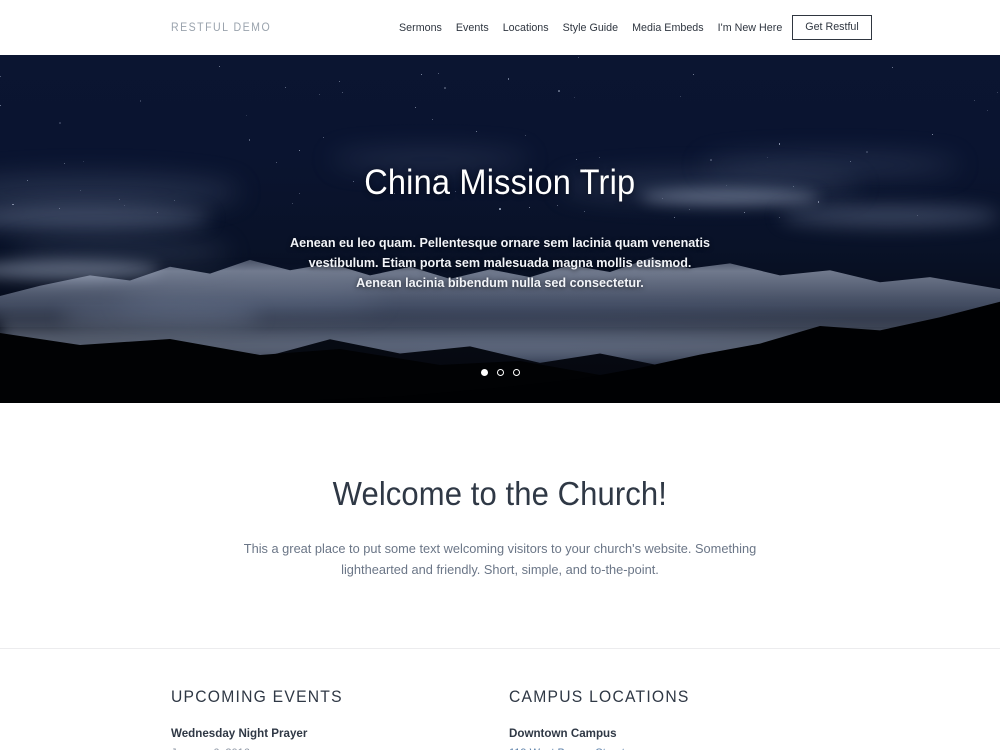 This screenshot has height=750, width=1000. Describe the element at coordinates (257, 697) in the screenshot. I see `upcoming-events-heading: UPCOMING EVENTS` at that location.